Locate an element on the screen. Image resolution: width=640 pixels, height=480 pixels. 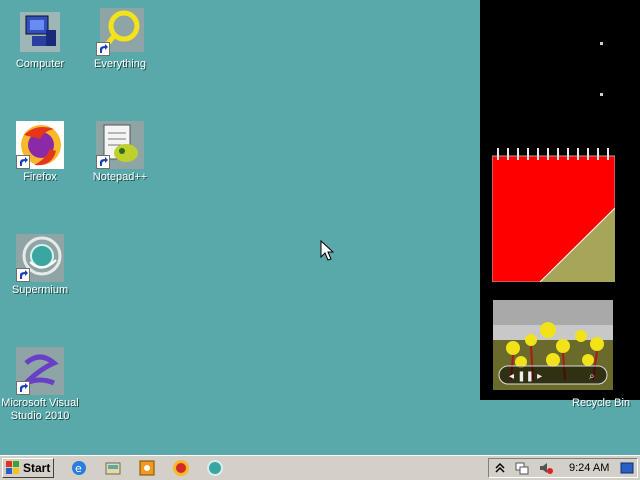
supermium-quicklaunch-icon is located at coordinates (215, 468).